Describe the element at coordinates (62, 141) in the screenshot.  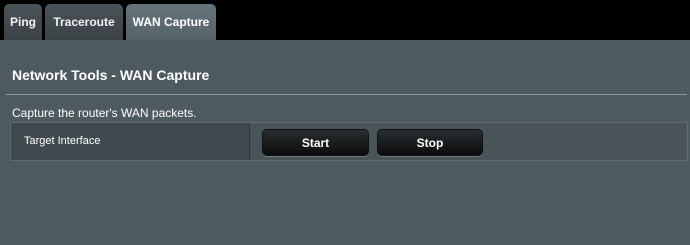
I see `target-interface-label: Target Interface` at that location.